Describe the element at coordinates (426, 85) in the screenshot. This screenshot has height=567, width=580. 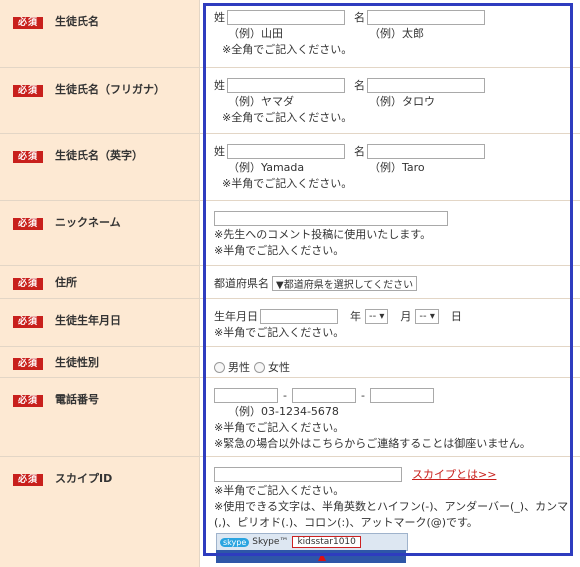
I see `first-name-kana-input` at that location.